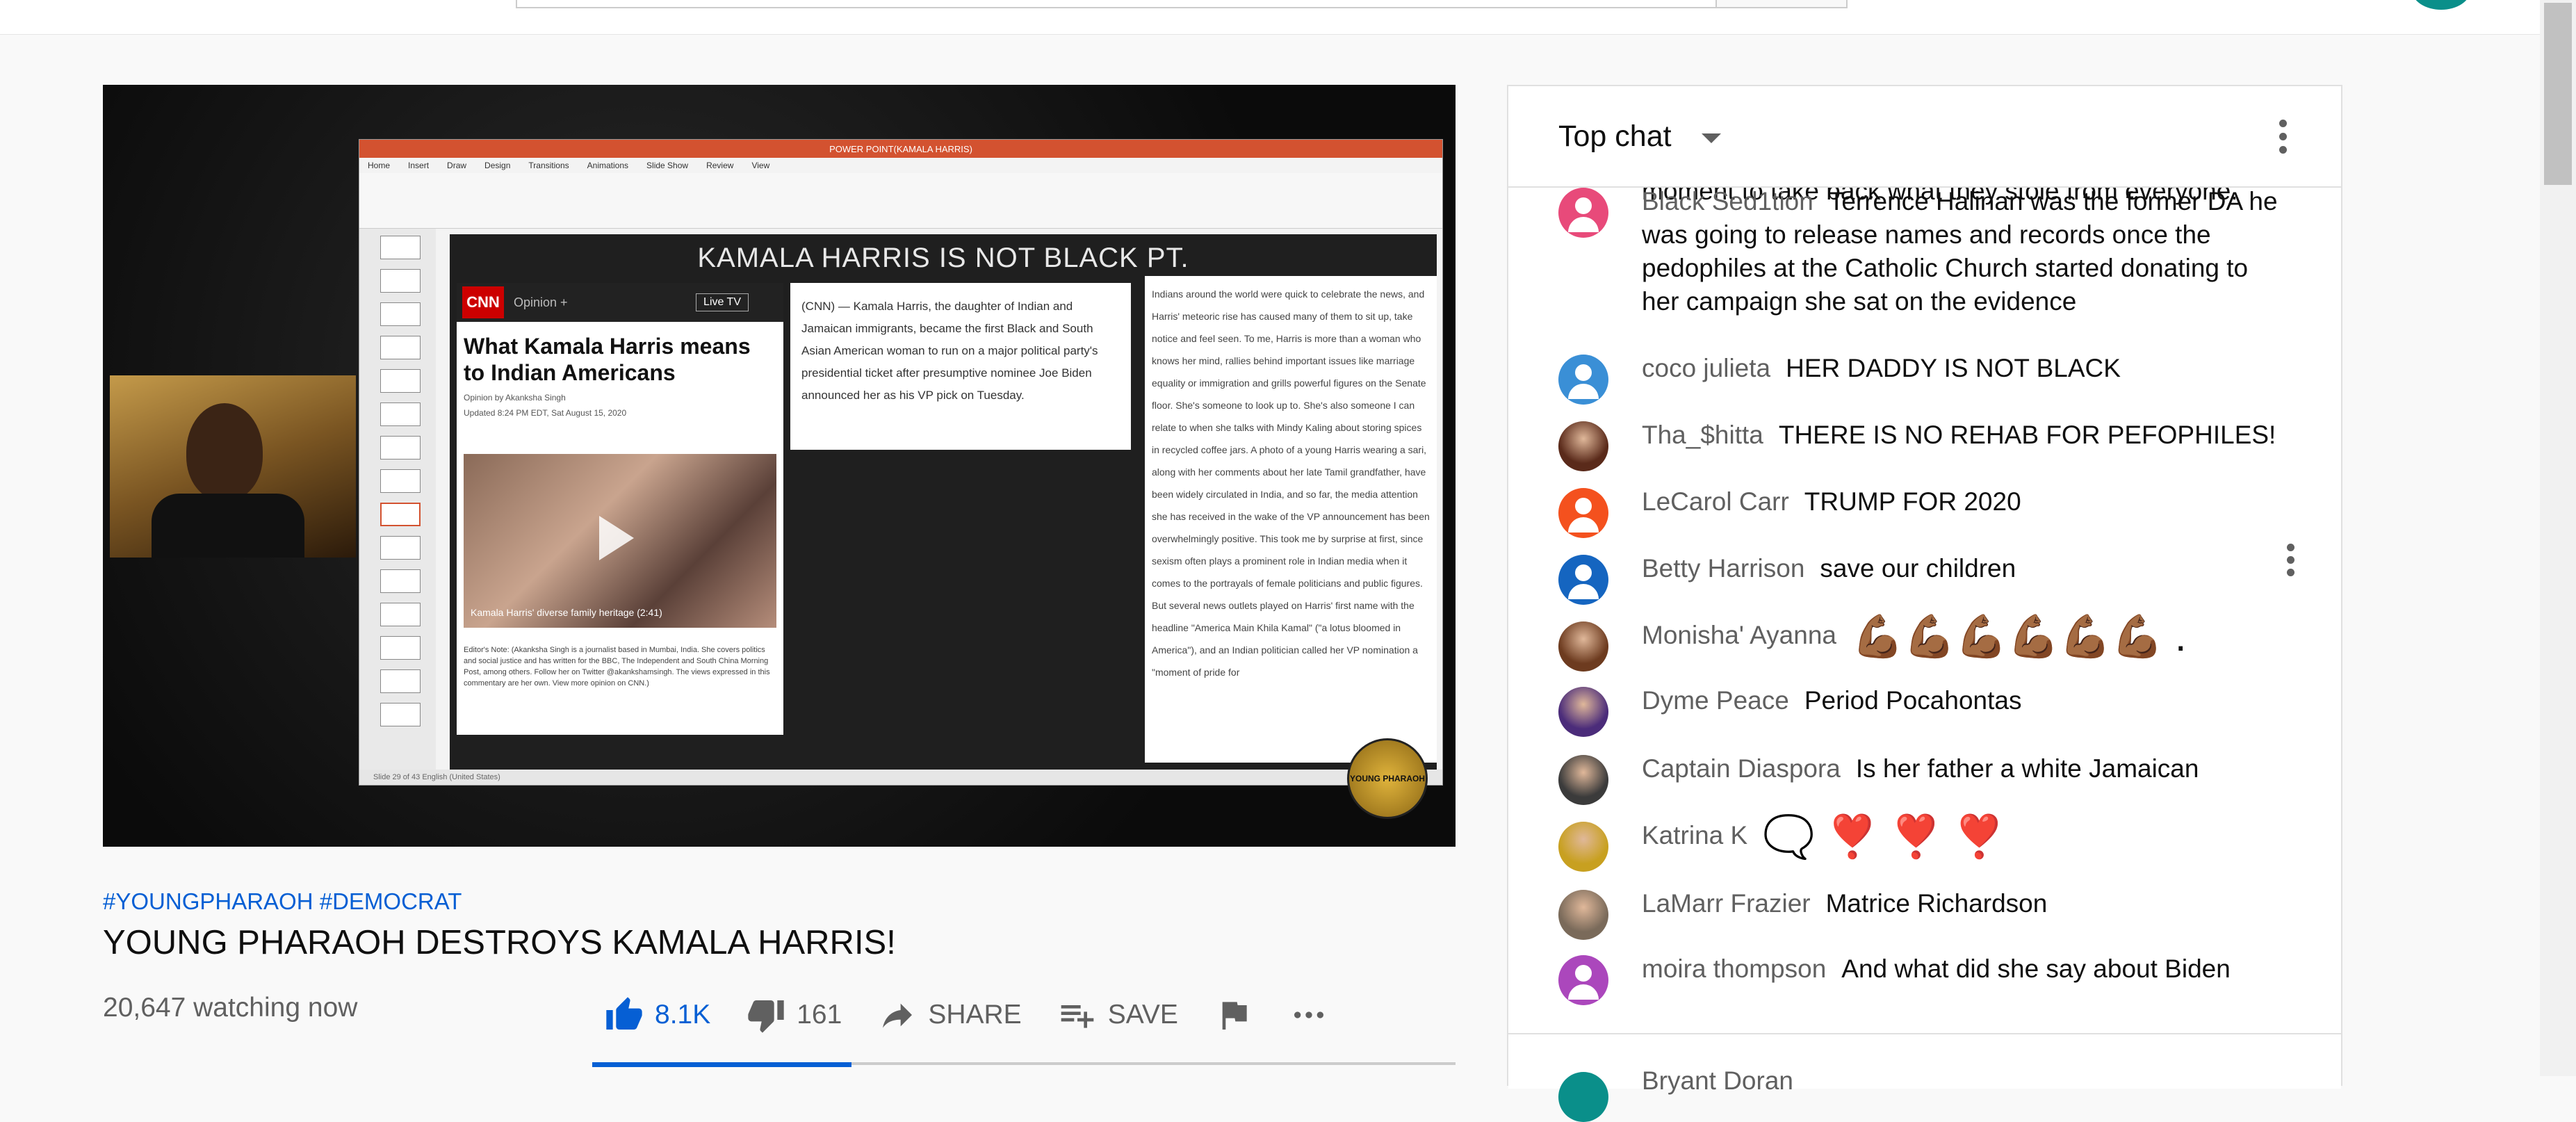 The height and width of the screenshot is (1122, 2576). What do you see at coordinates (419, 165) in the screenshot?
I see `ribbon-tab: Insert` at bounding box center [419, 165].